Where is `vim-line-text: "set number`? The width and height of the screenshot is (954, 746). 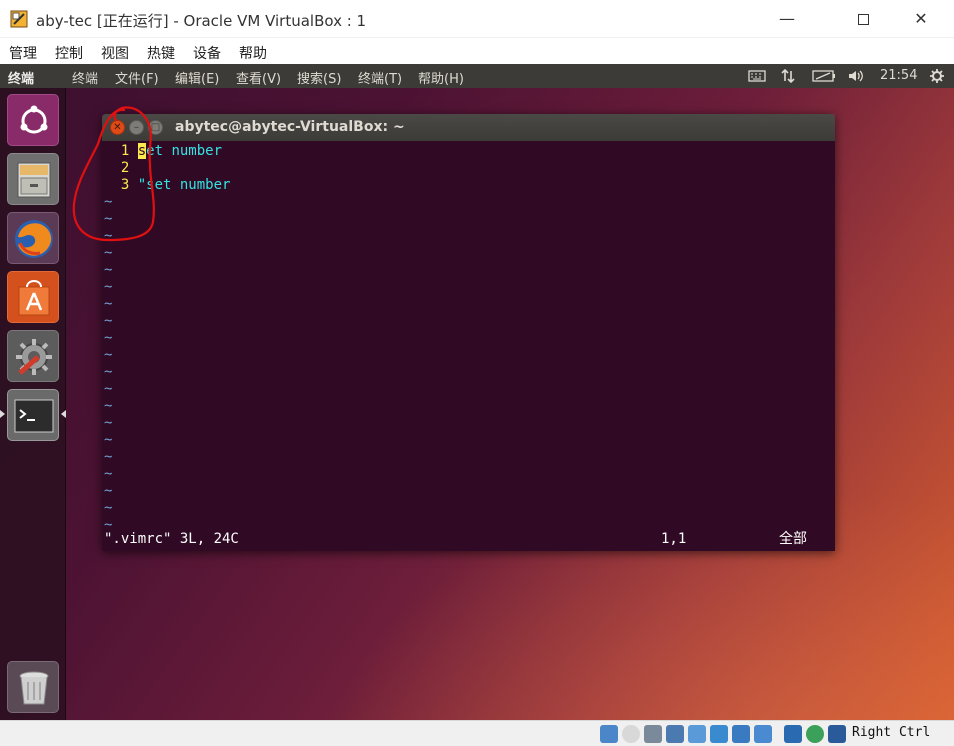 vim-line-text: "set number is located at coordinates (184, 185).